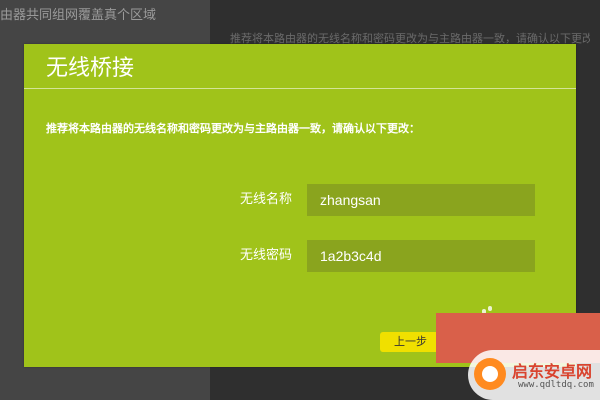  I want to click on wireless-password-label: 无线密码, so click(265, 255).